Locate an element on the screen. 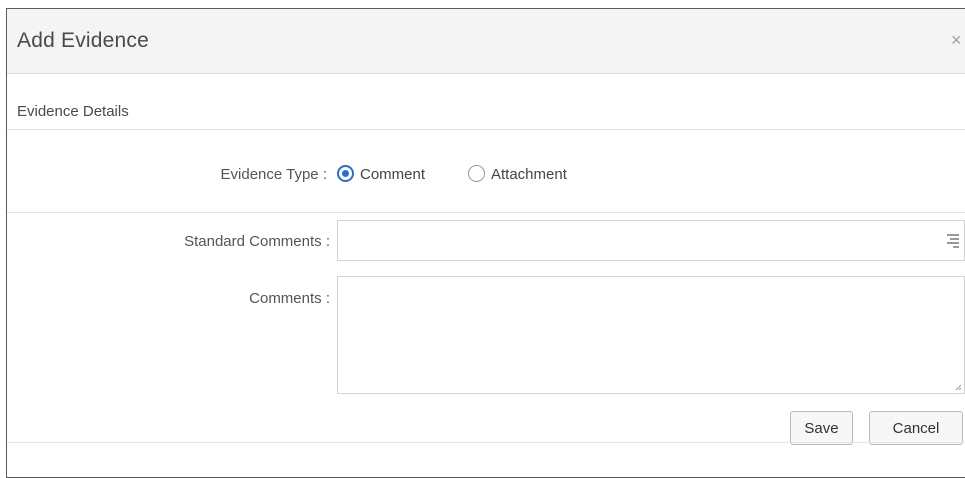 This screenshot has height=478, width=965. list-filter-icon is located at coordinates (953, 240).